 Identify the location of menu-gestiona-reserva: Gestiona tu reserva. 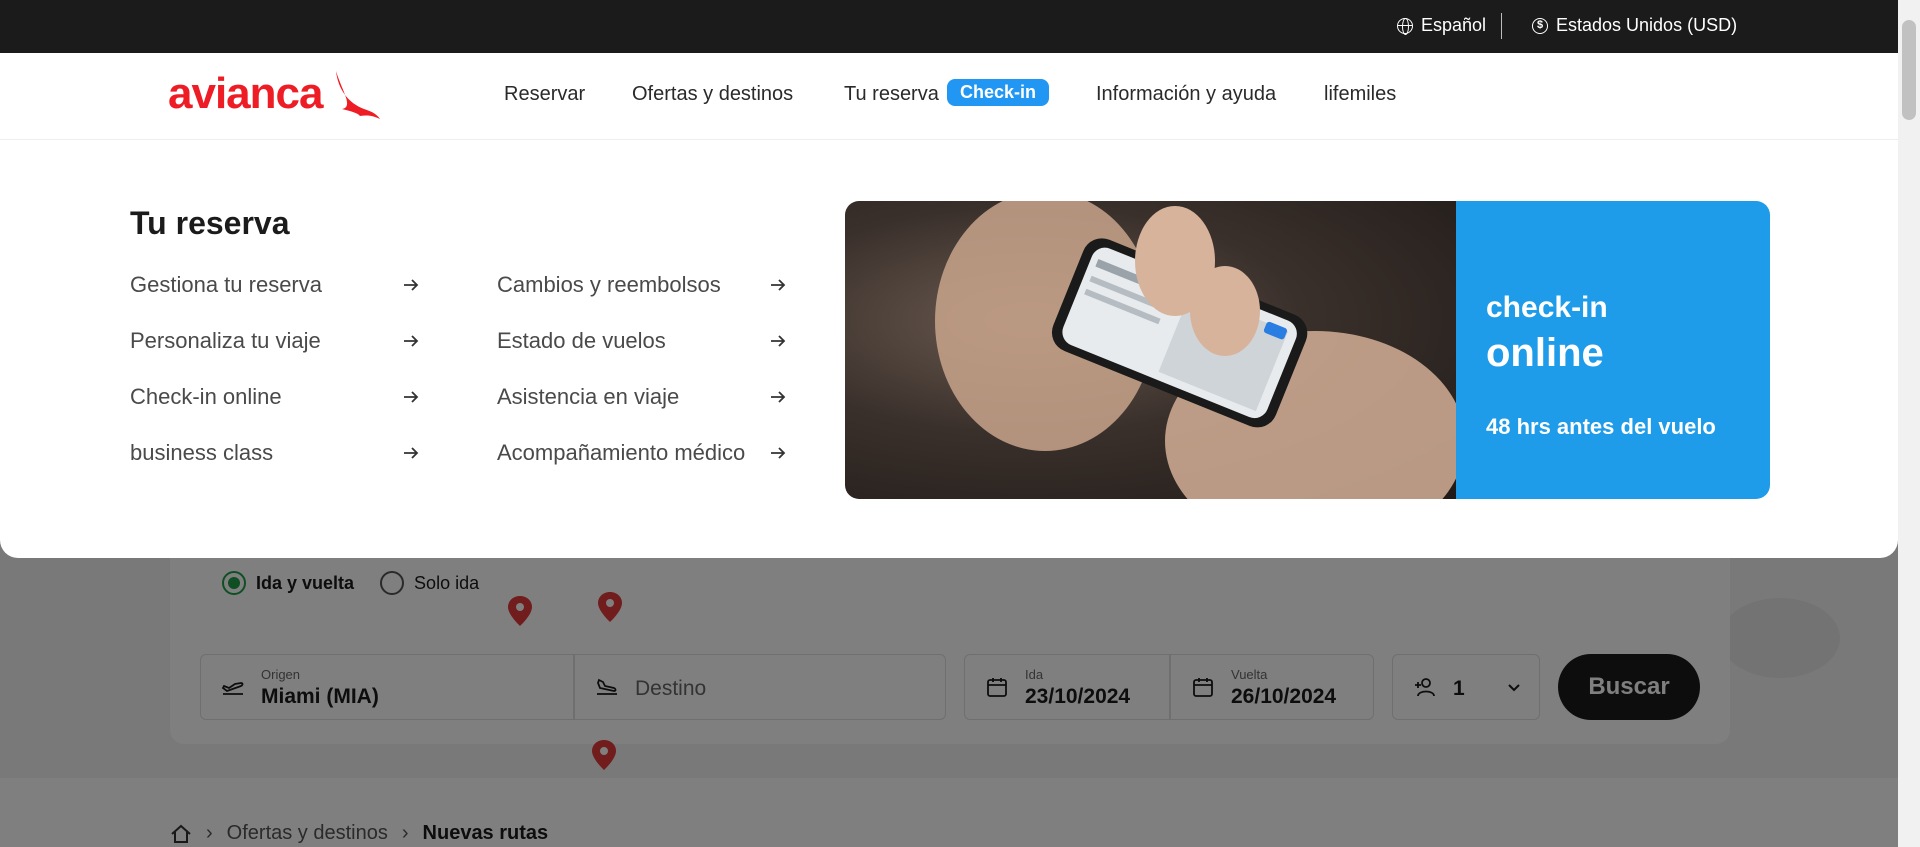
(275, 285).